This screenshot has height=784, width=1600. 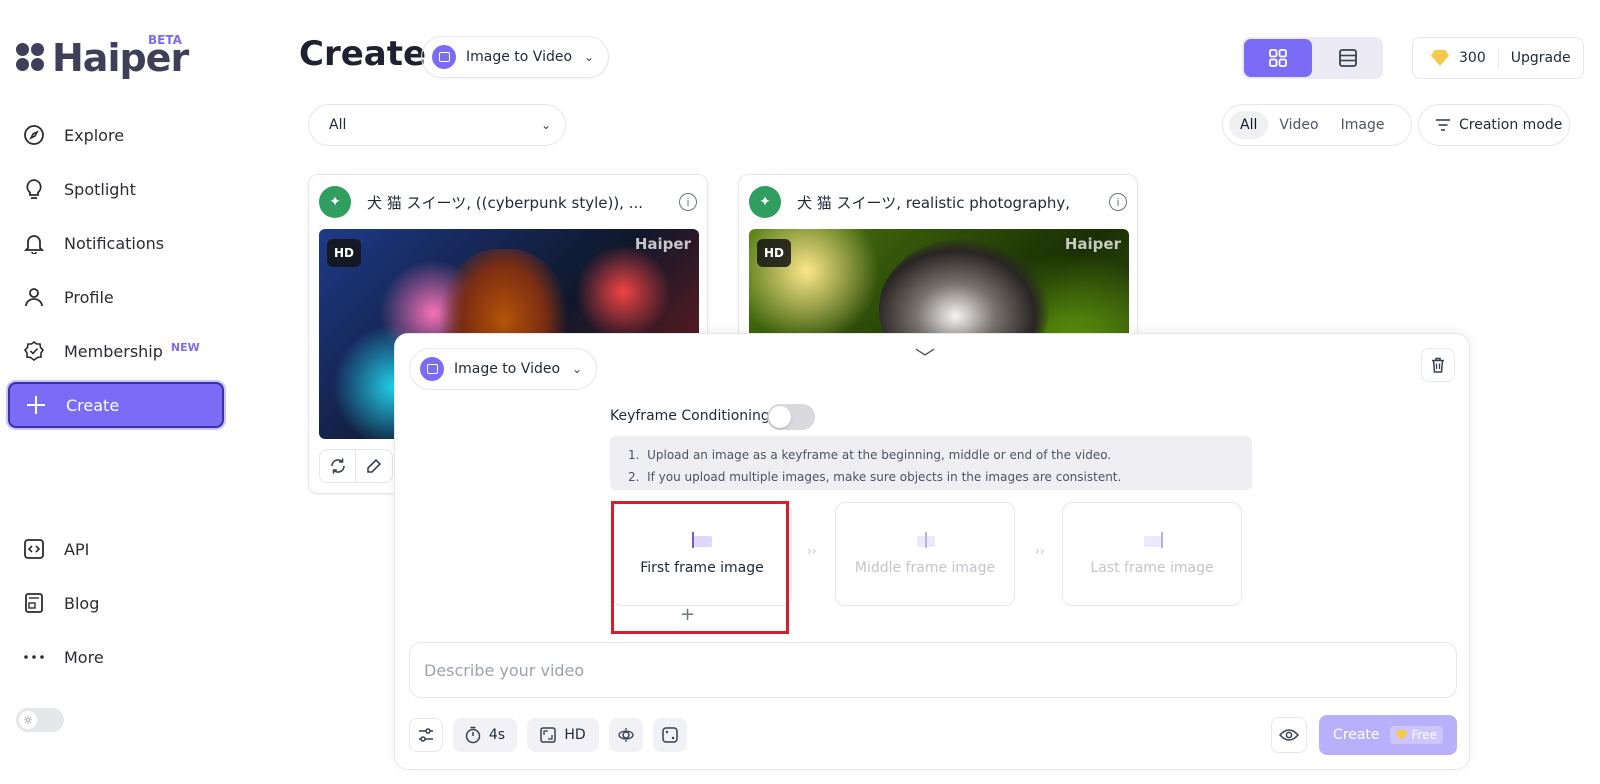 I want to click on panel-mode-select: Image to Video ⌄, so click(x=503, y=369).